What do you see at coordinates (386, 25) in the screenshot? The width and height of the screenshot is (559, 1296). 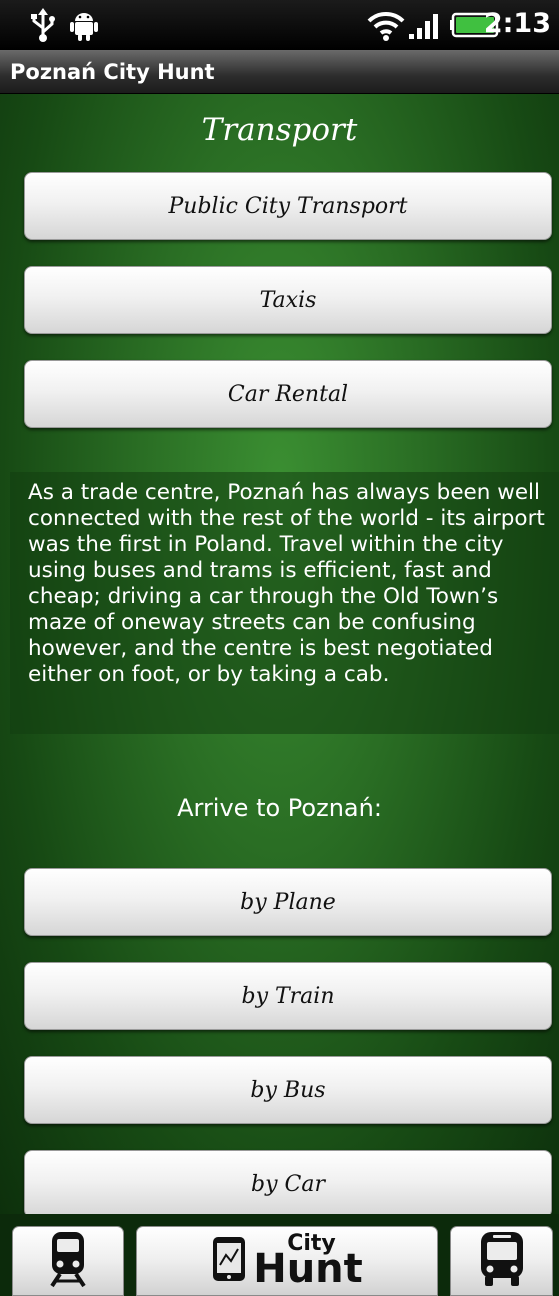 I see `wifi-icon` at bounding box center [386, 25].